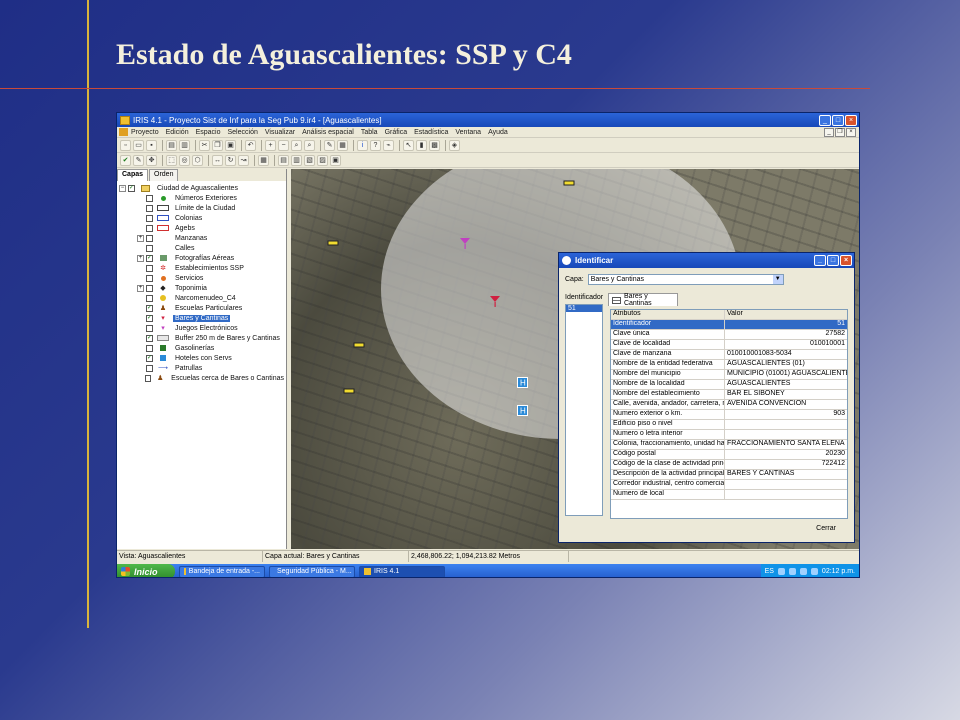 This screenshot has width=960, height=720. What do you see at coordinates (729, 435) in the screenshot?
I see `table-row: Numero o letra interior` at bounding box center [729, 435].